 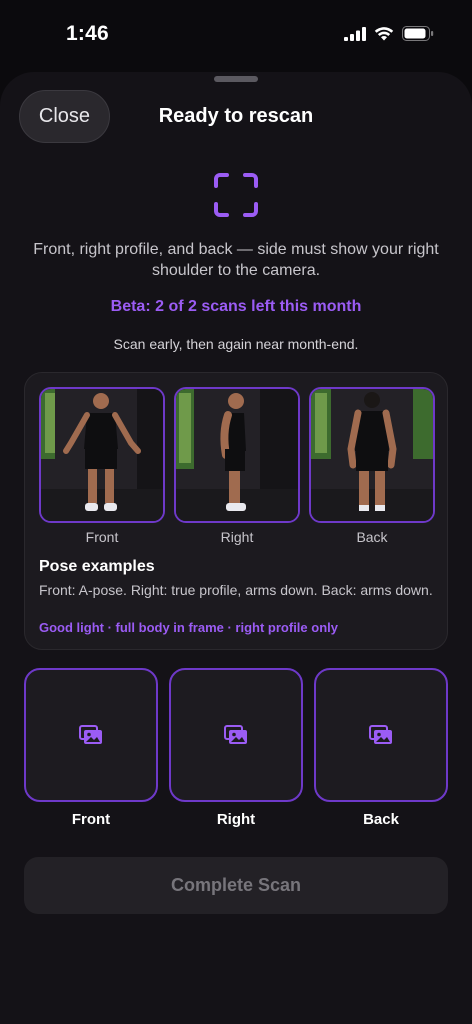 What do you see at coordinates (237, 537) in the screenshot?
I see `pose-example-right-label: Right` at bounding box center [237, 537].